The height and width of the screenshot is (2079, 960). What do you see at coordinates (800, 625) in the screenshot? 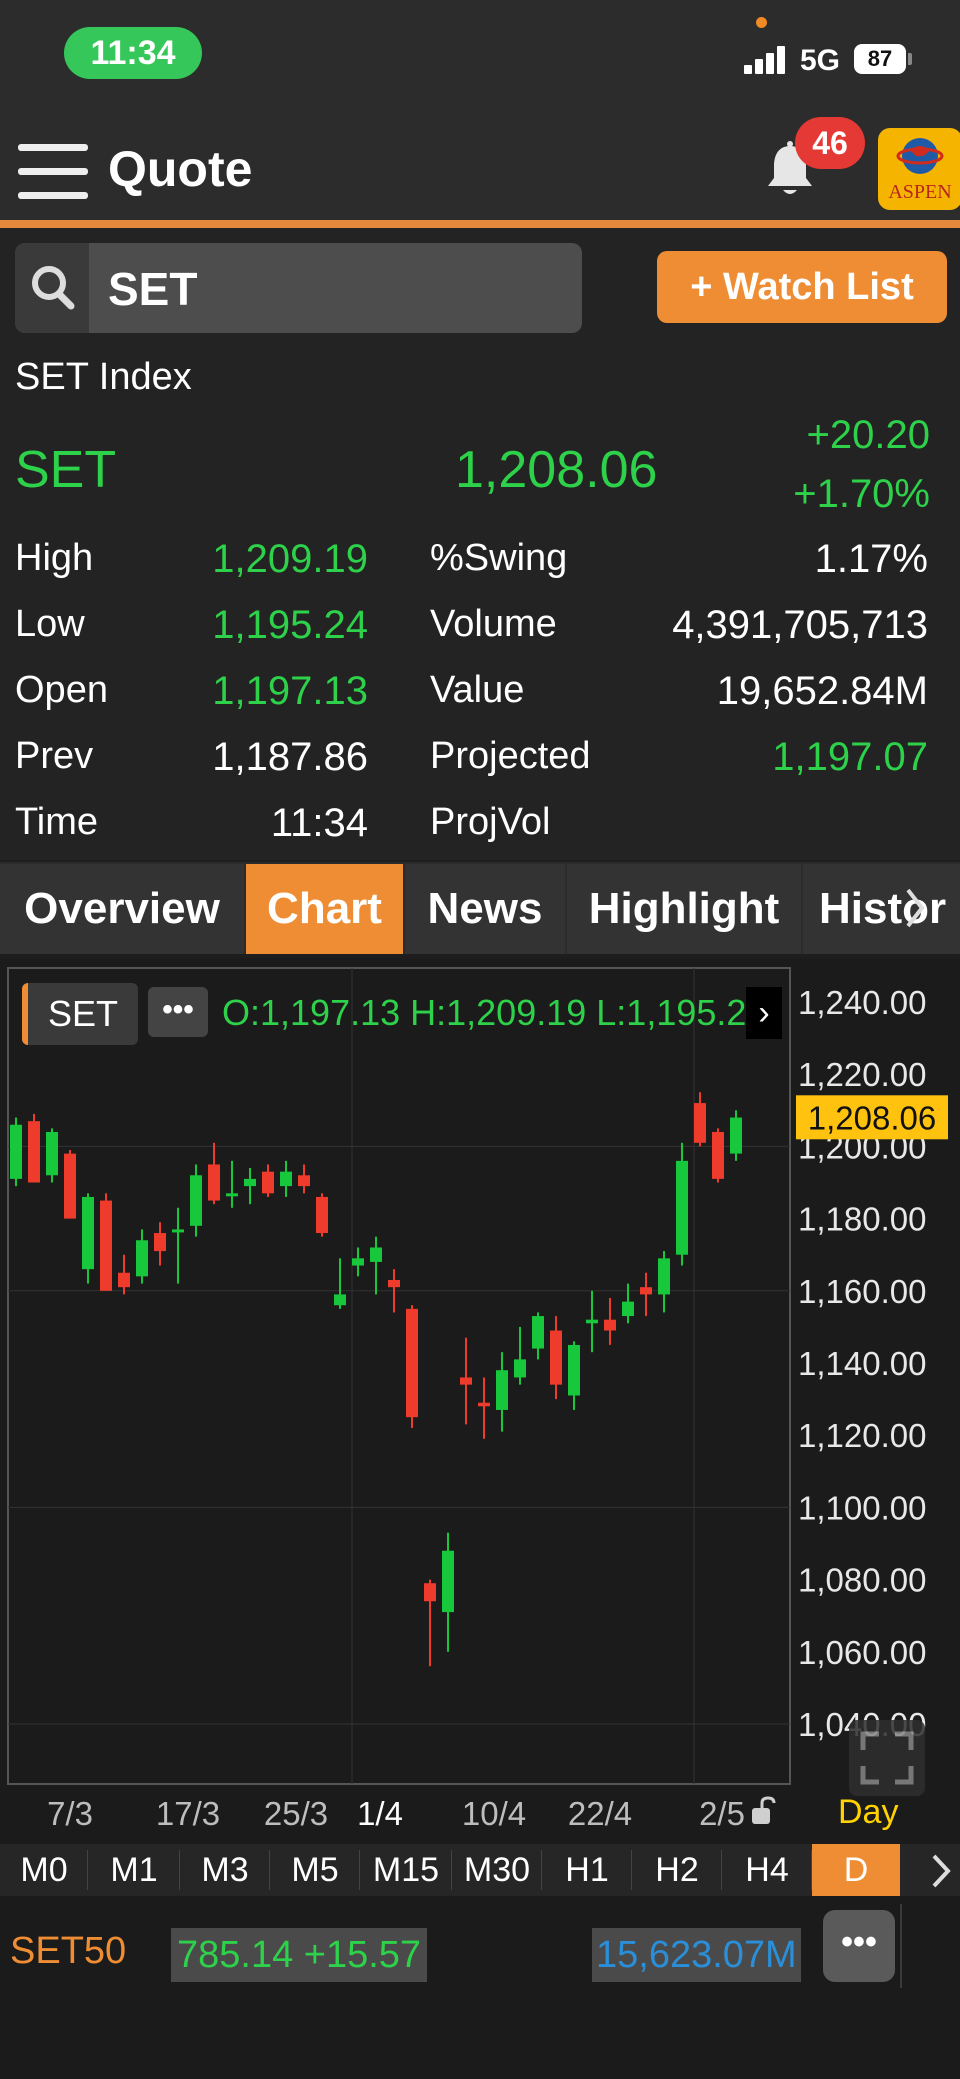
I see `stat-value-volume: 4,391,705,713` at bounding box center [800, 625].